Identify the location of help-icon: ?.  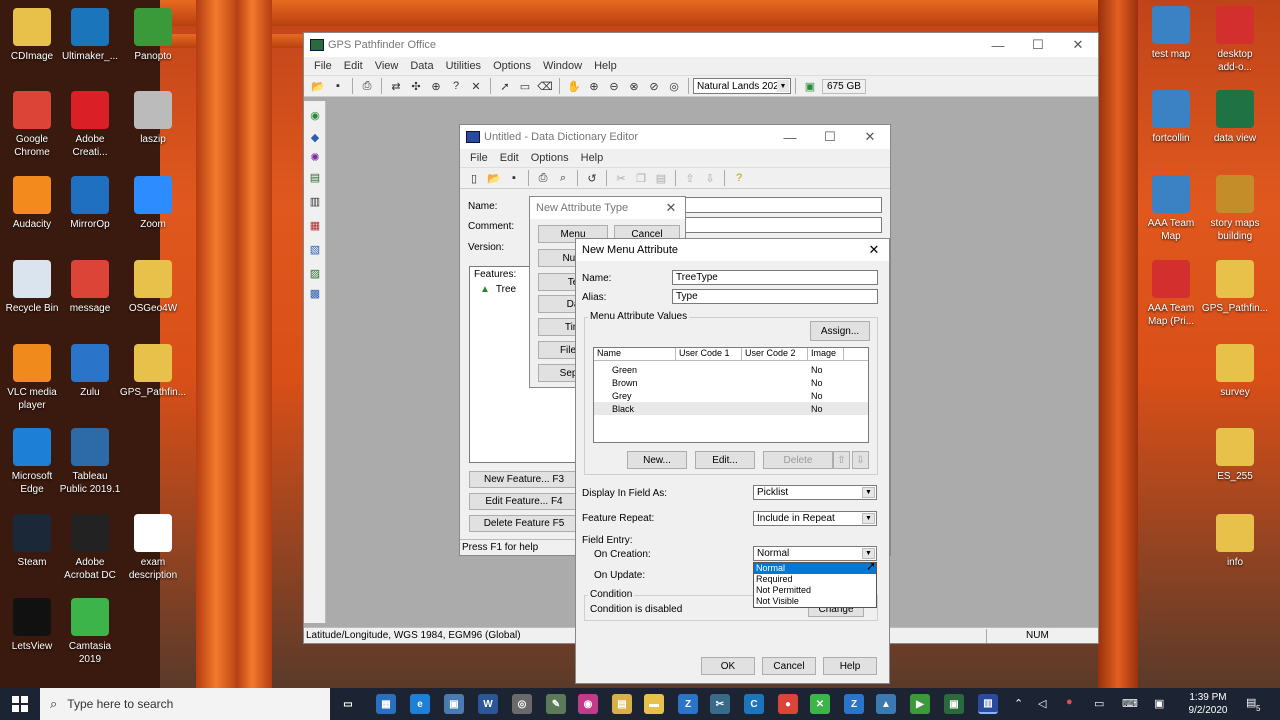
(739, 178).